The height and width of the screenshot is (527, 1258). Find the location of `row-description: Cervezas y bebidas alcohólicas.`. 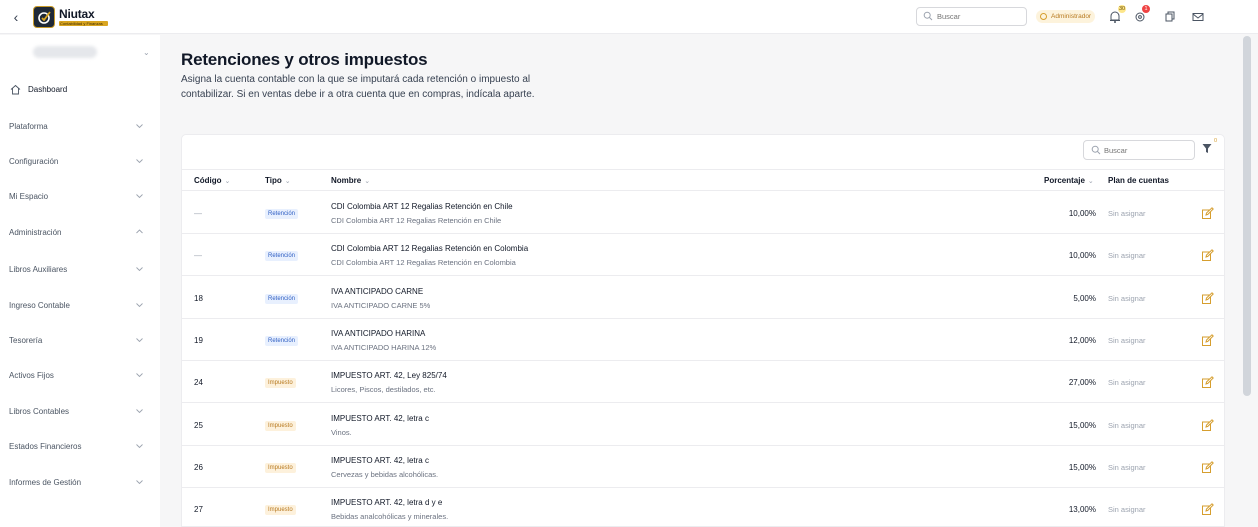

row-description: Cervezas y bebidas alcohólicas. is located at coordinates (385, 474).